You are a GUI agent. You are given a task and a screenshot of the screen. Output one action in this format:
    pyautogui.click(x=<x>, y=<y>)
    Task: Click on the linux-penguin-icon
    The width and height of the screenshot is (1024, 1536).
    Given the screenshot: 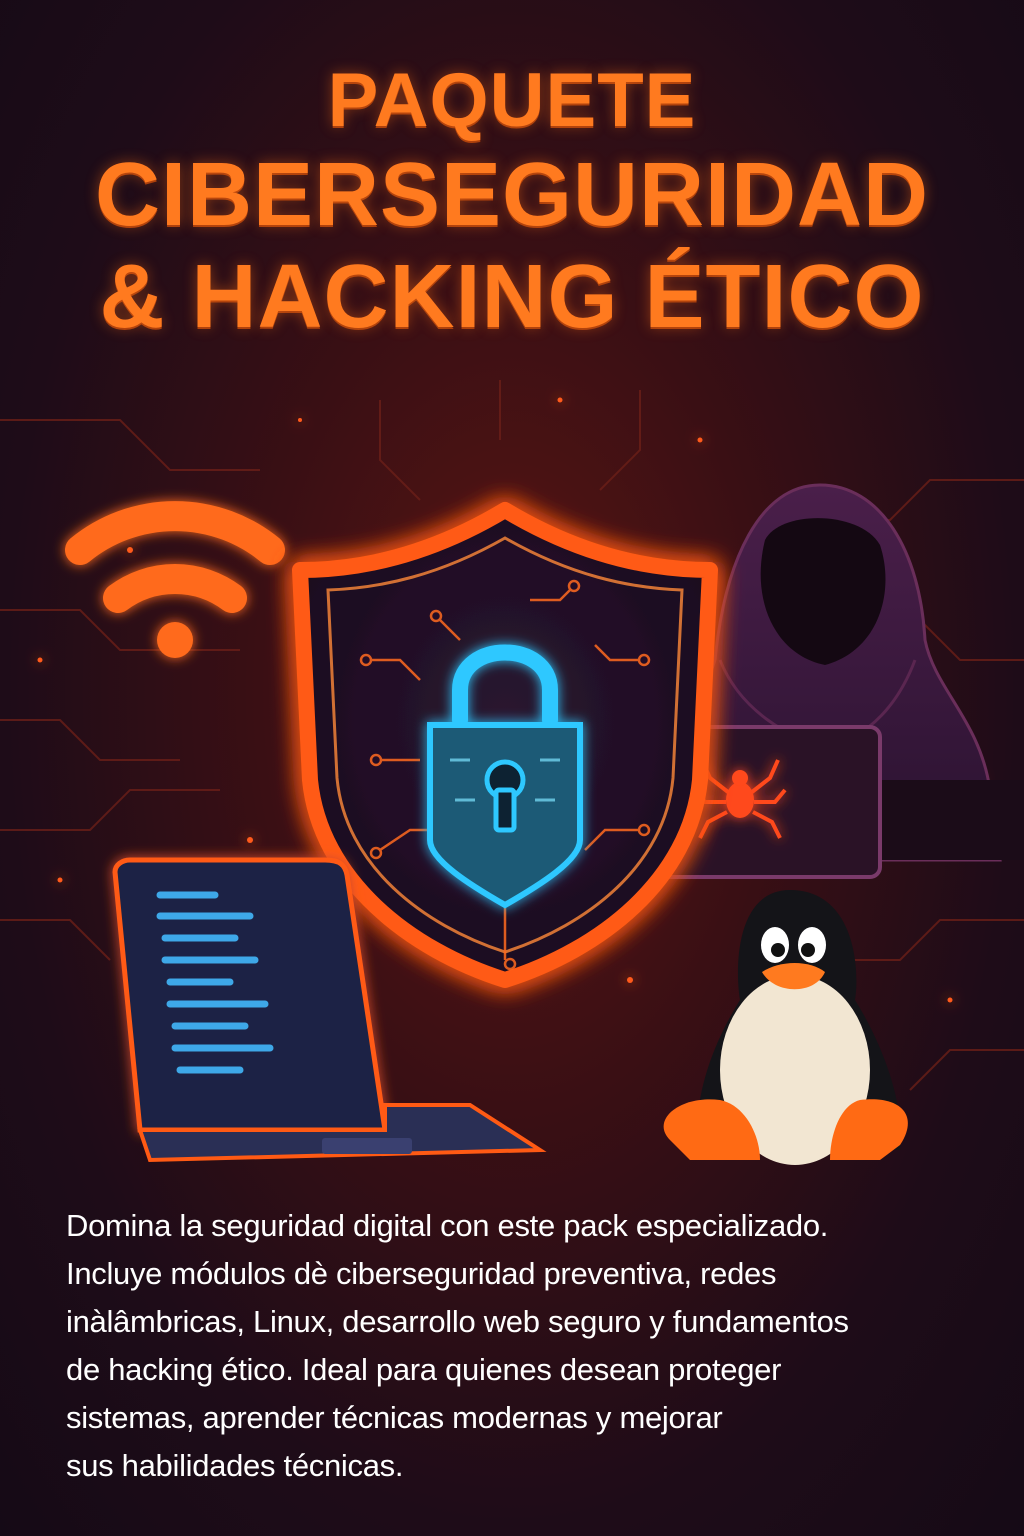 What is the action you would take?
    pyautogui.click(x=785, y=1027)
    